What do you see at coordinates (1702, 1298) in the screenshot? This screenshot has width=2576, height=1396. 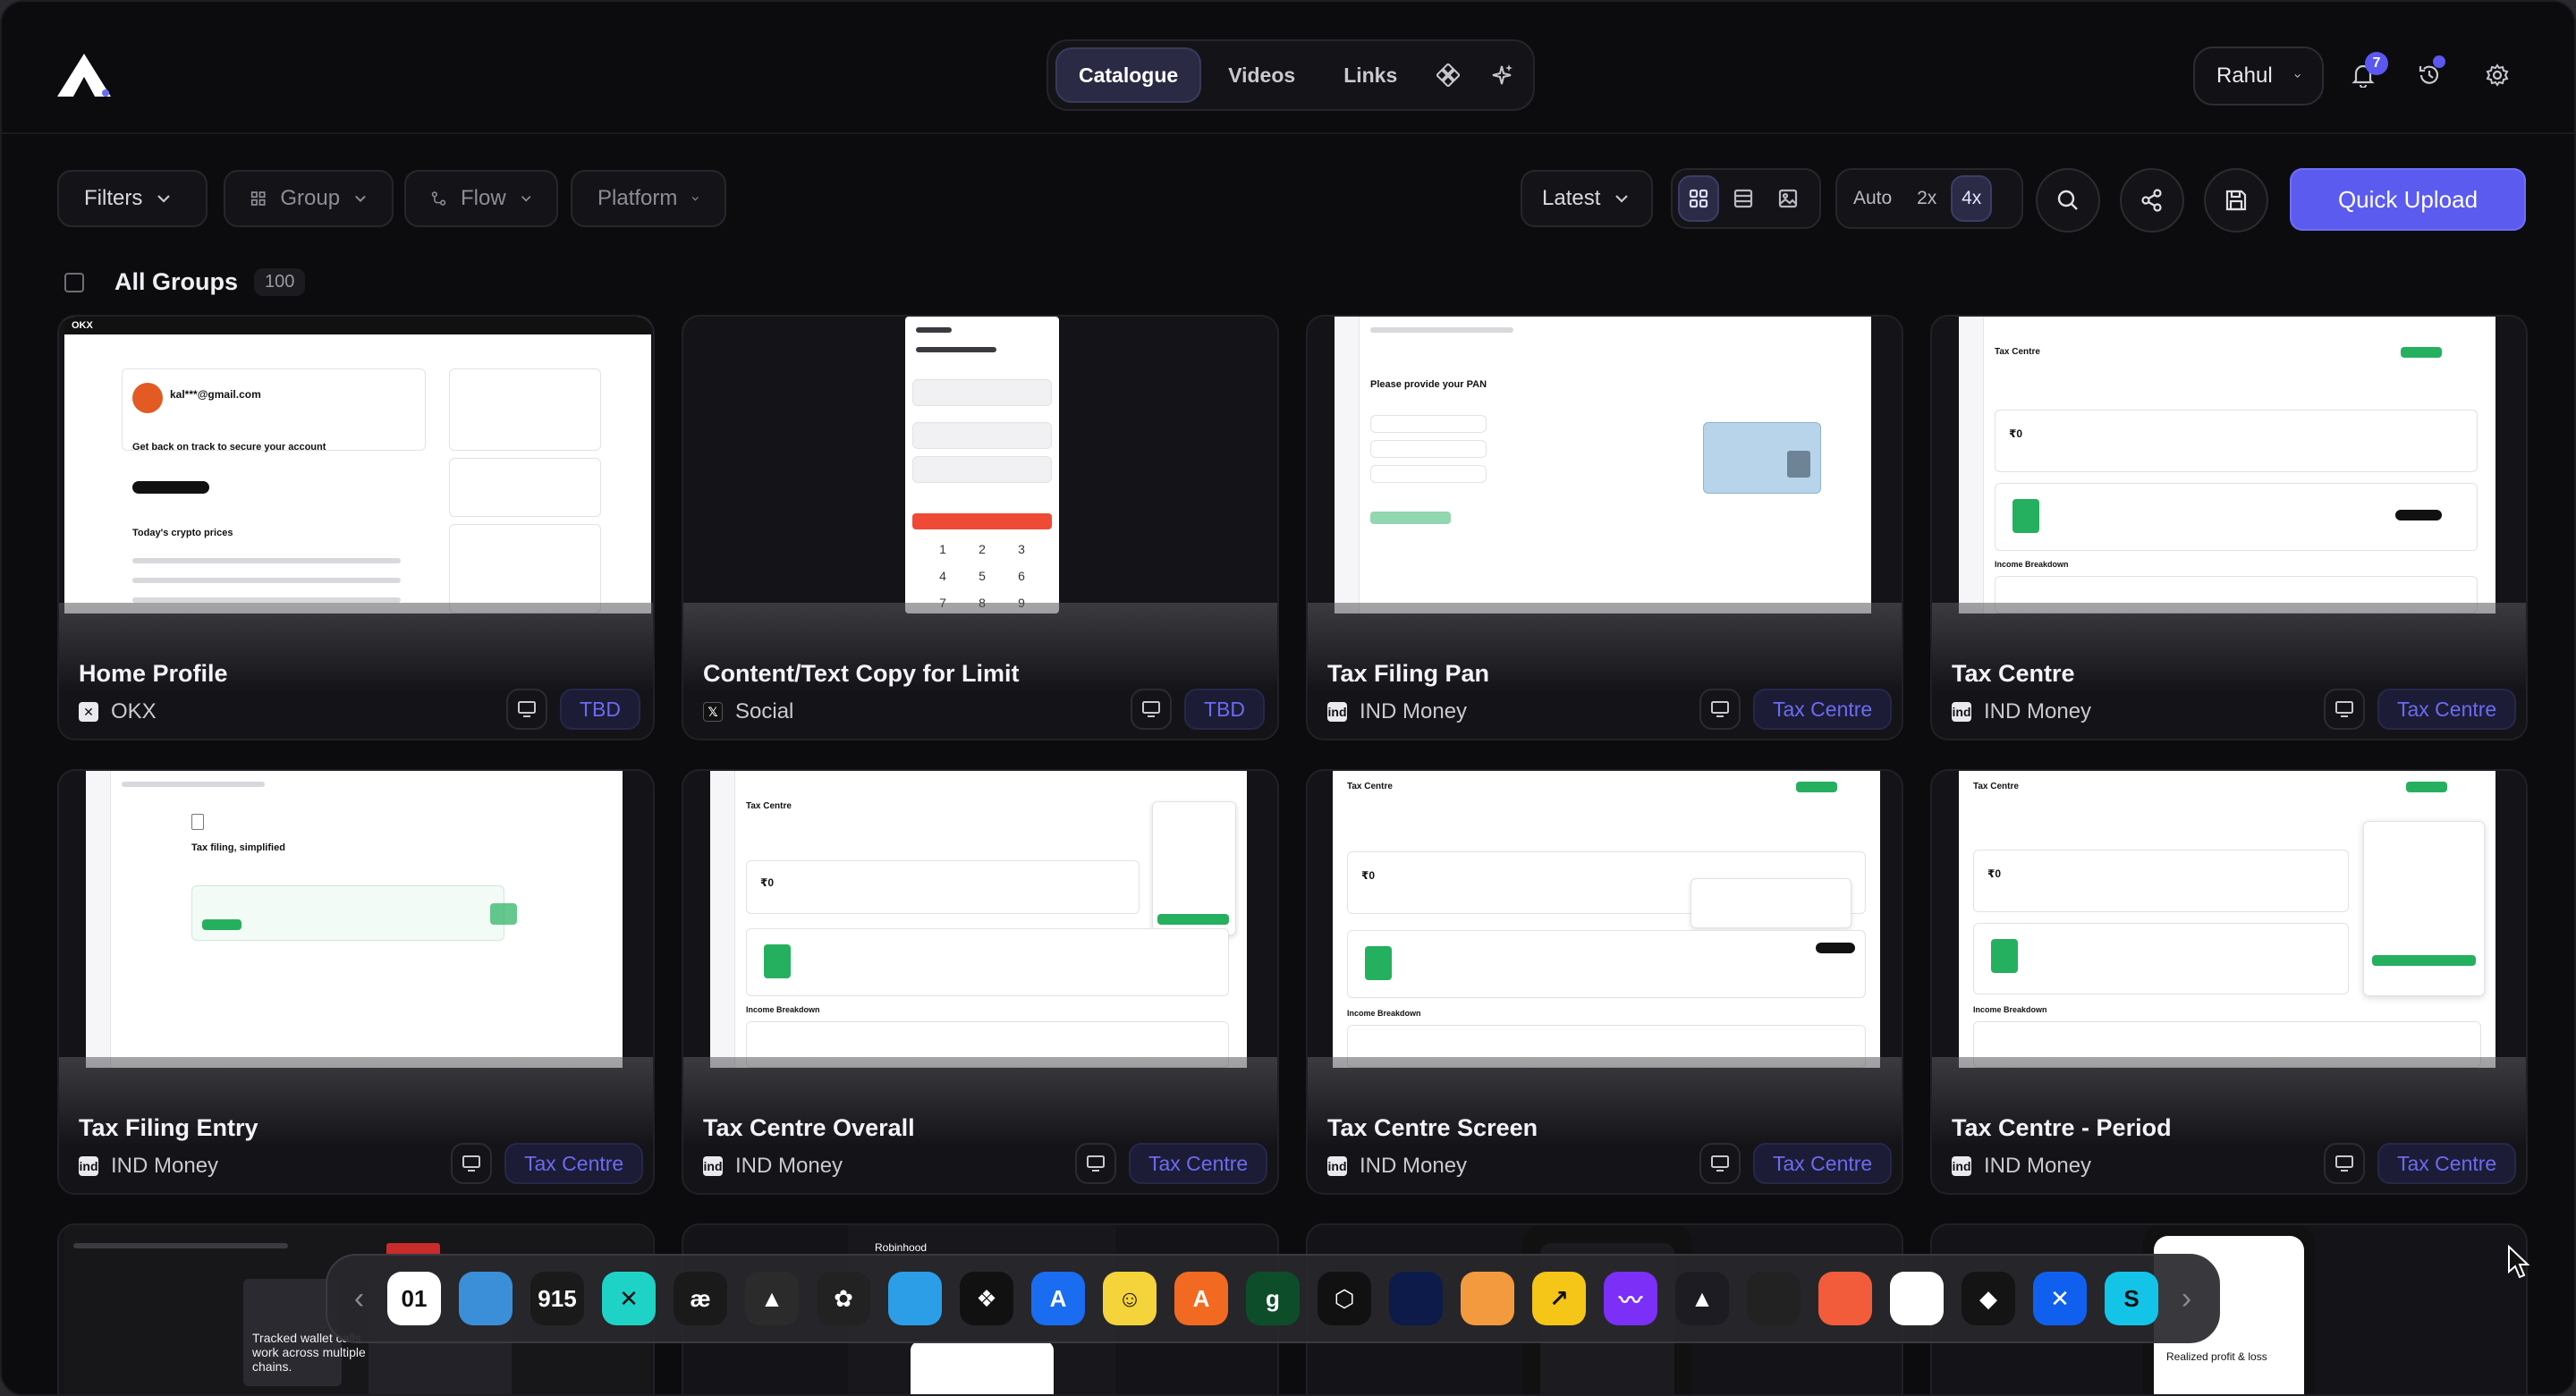 I see `mountain-app-icon: ▲` at bounding box center [1702, 1298].